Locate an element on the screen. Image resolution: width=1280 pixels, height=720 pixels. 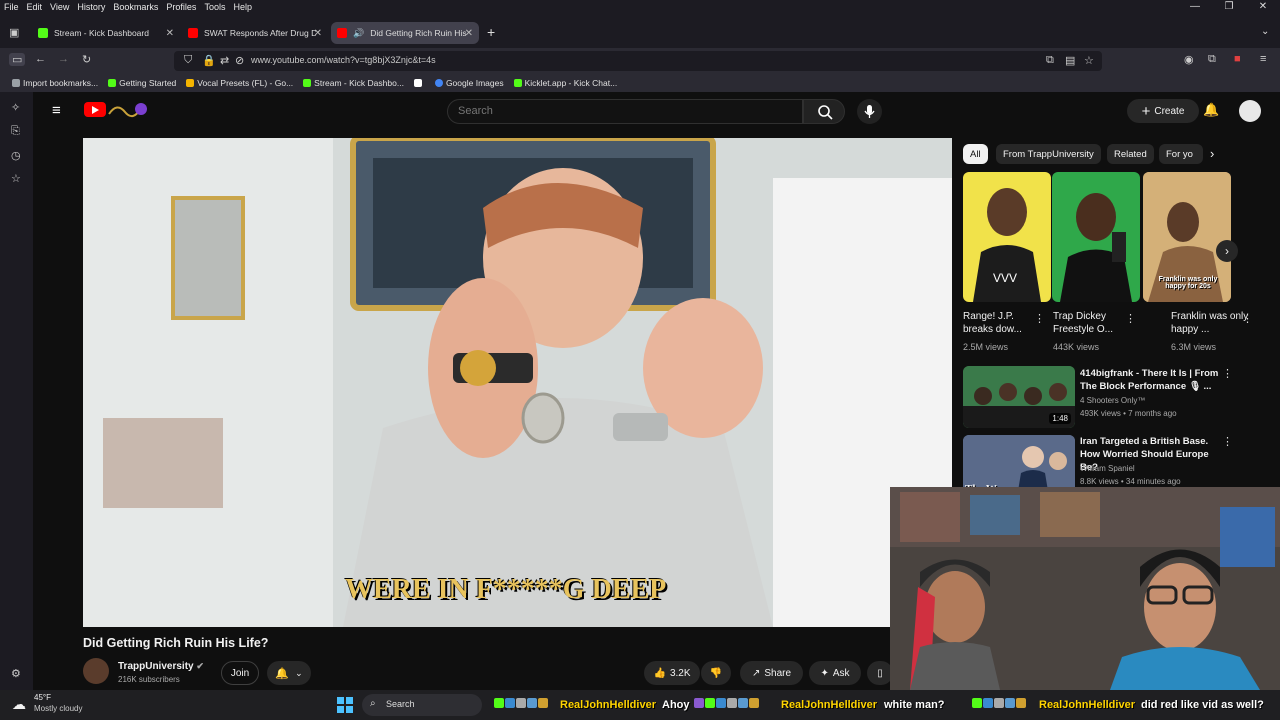
chat-username: RealJohnHelldiver is located at coordinates (608, 705).